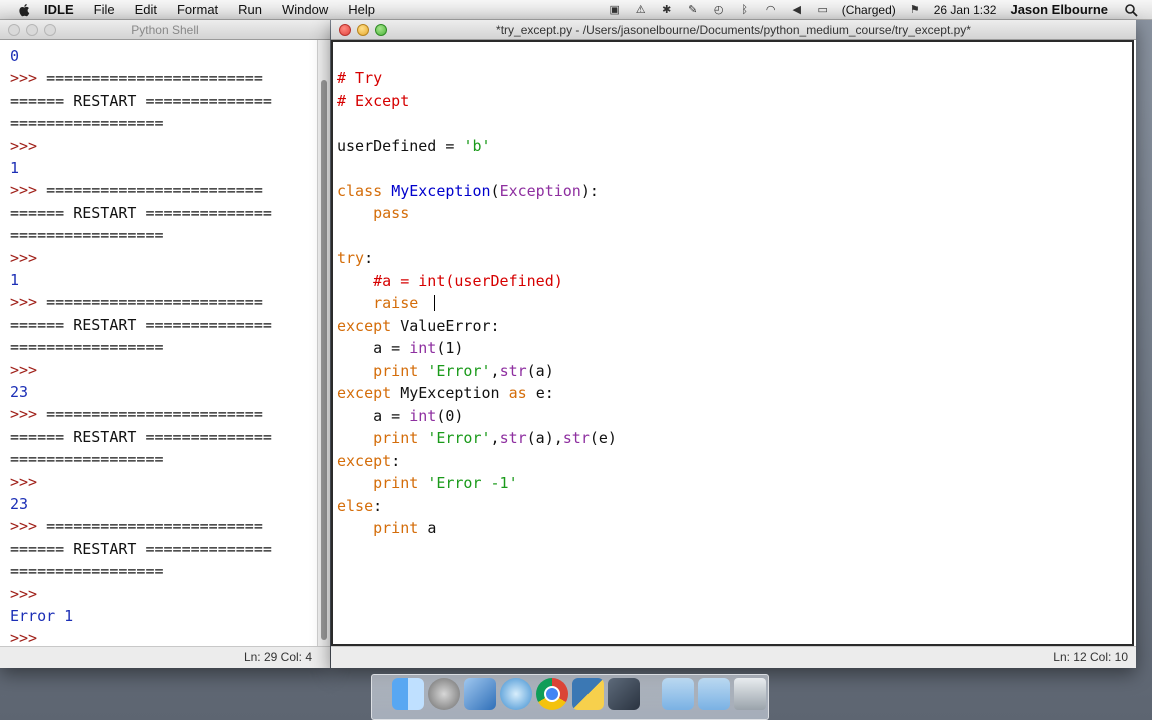 The width and height of the screenshot is (1152, 720). Describe the element at coordinates (480, 694) in the screenshot. I see `xcode-icon` at that location.